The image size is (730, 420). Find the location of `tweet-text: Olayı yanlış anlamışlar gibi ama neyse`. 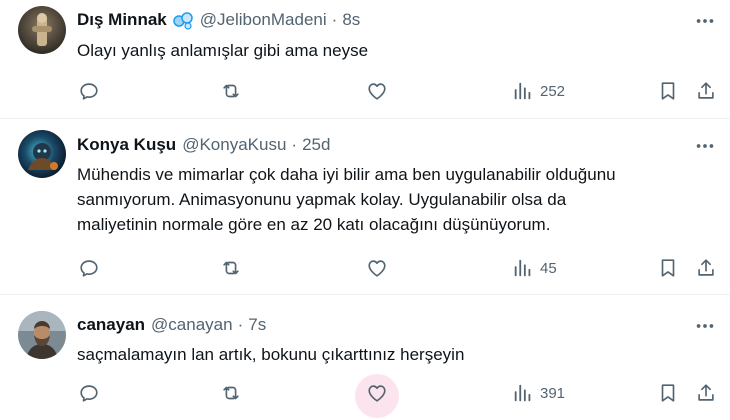

tweet-text: Olayı yanlış anlamışlar gibi ama neyse is located at coordinates (377, 50).